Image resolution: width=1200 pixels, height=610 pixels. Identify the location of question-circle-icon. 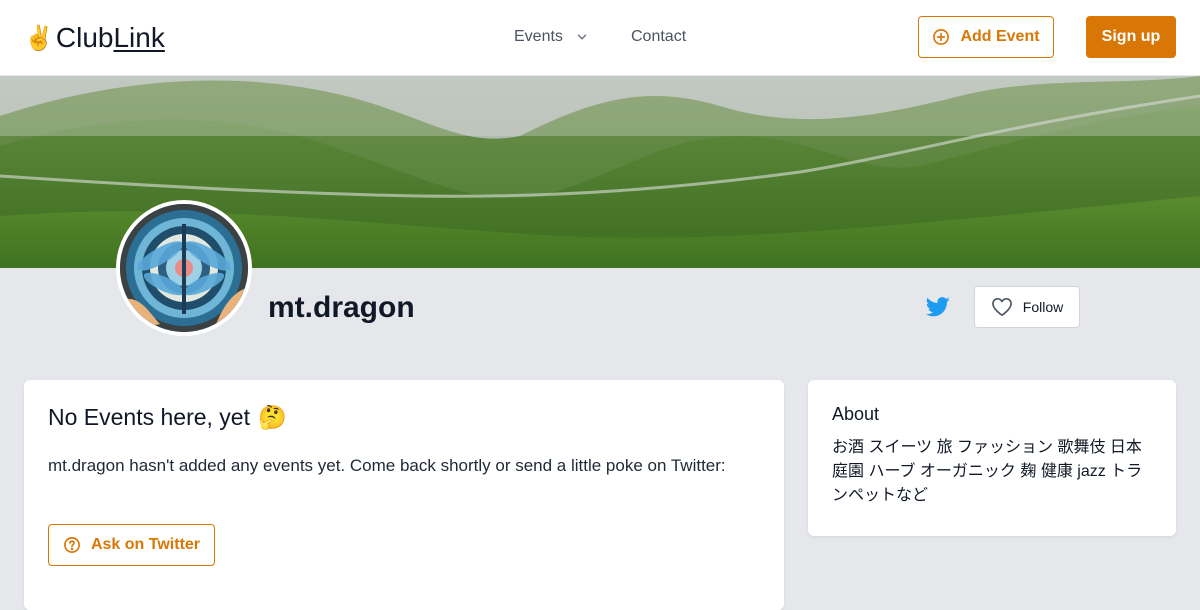
(72, 545).